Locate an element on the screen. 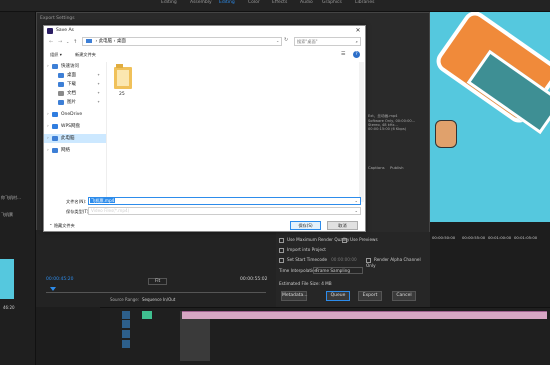  ruler-time-3: 00:01:00:00 is located at coordinates (500, 237).